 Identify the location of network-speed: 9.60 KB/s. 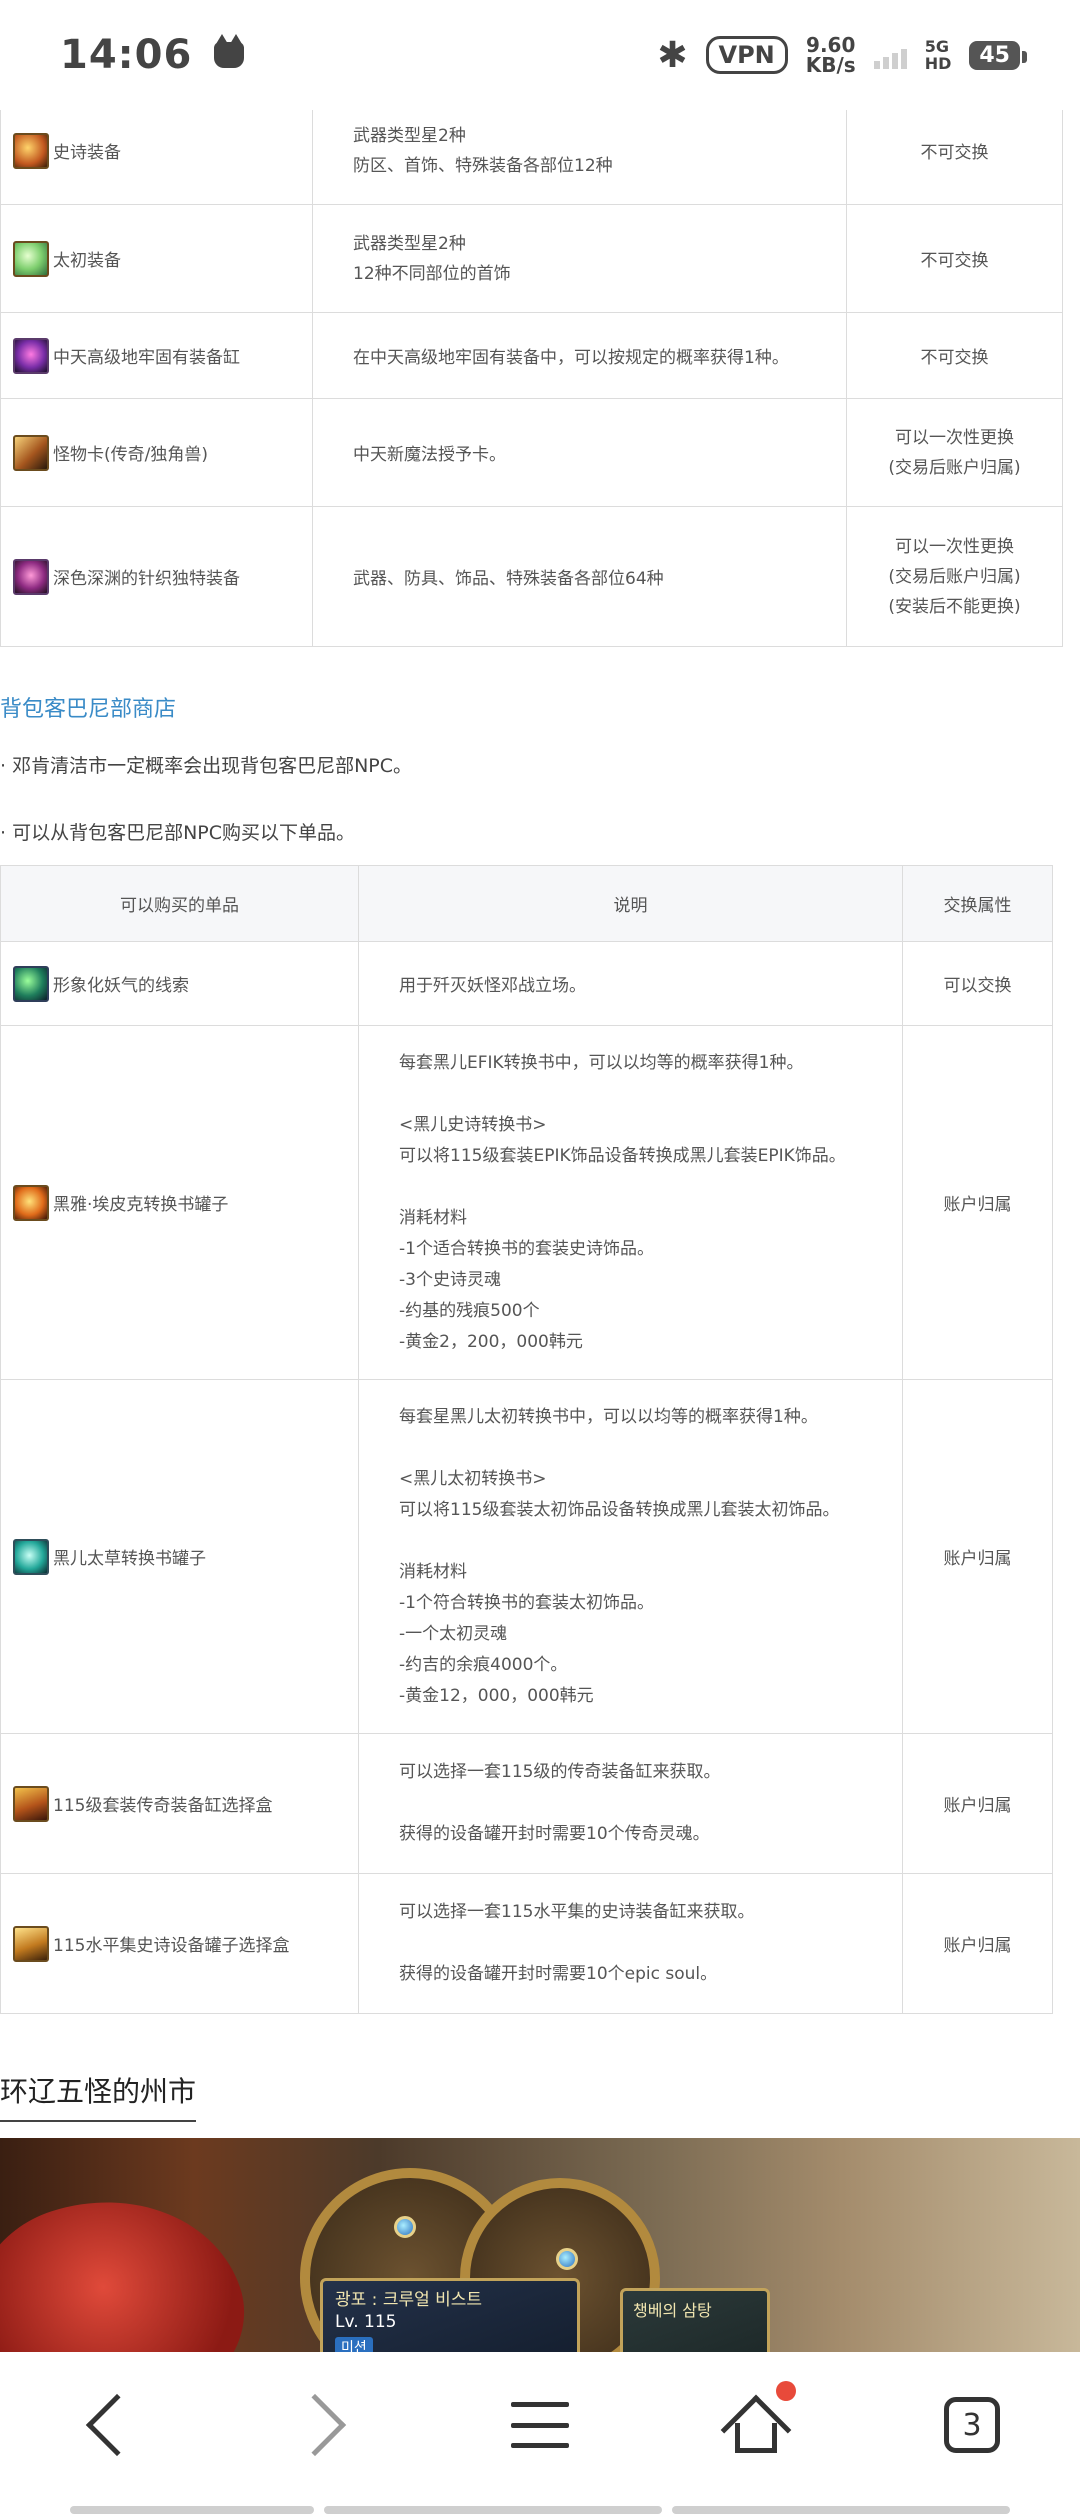
(830, 55).